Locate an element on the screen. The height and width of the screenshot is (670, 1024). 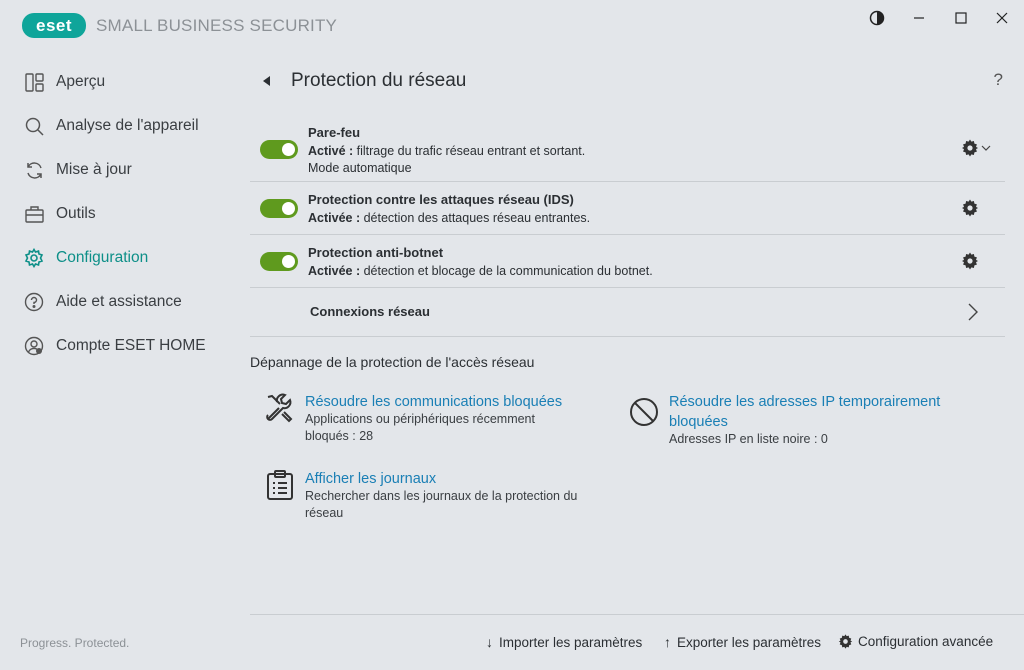
sidebar-item-label: Mise à jour is located at coordinates (94, 169).